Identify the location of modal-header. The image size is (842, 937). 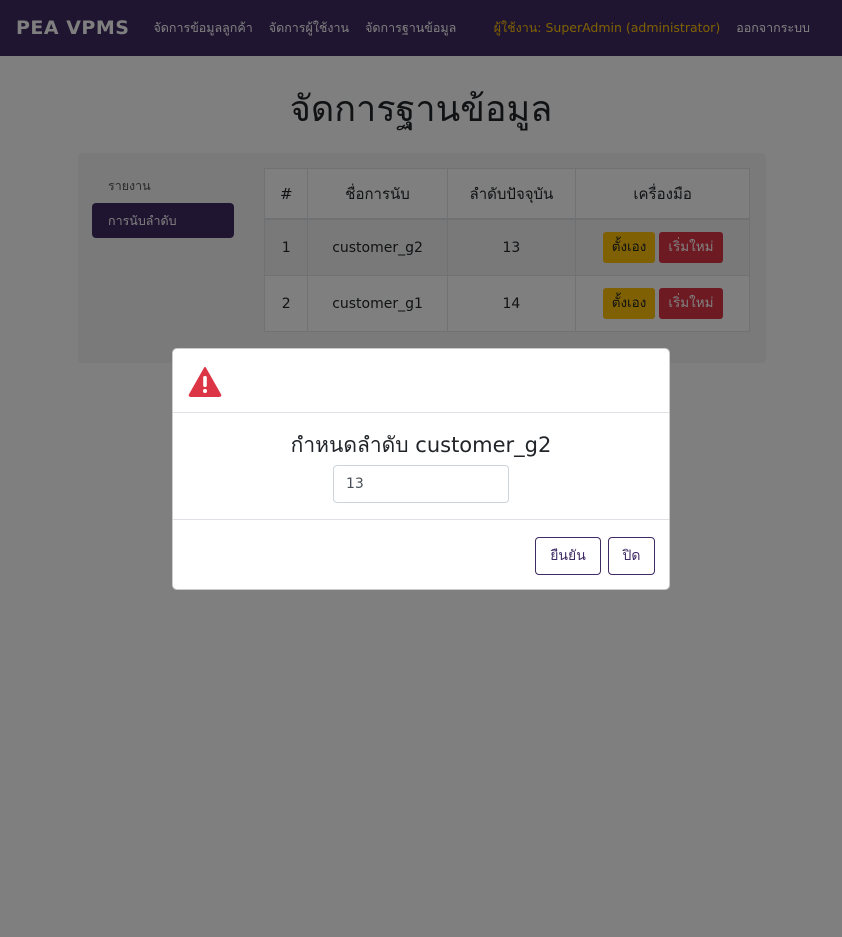
(421, 381).